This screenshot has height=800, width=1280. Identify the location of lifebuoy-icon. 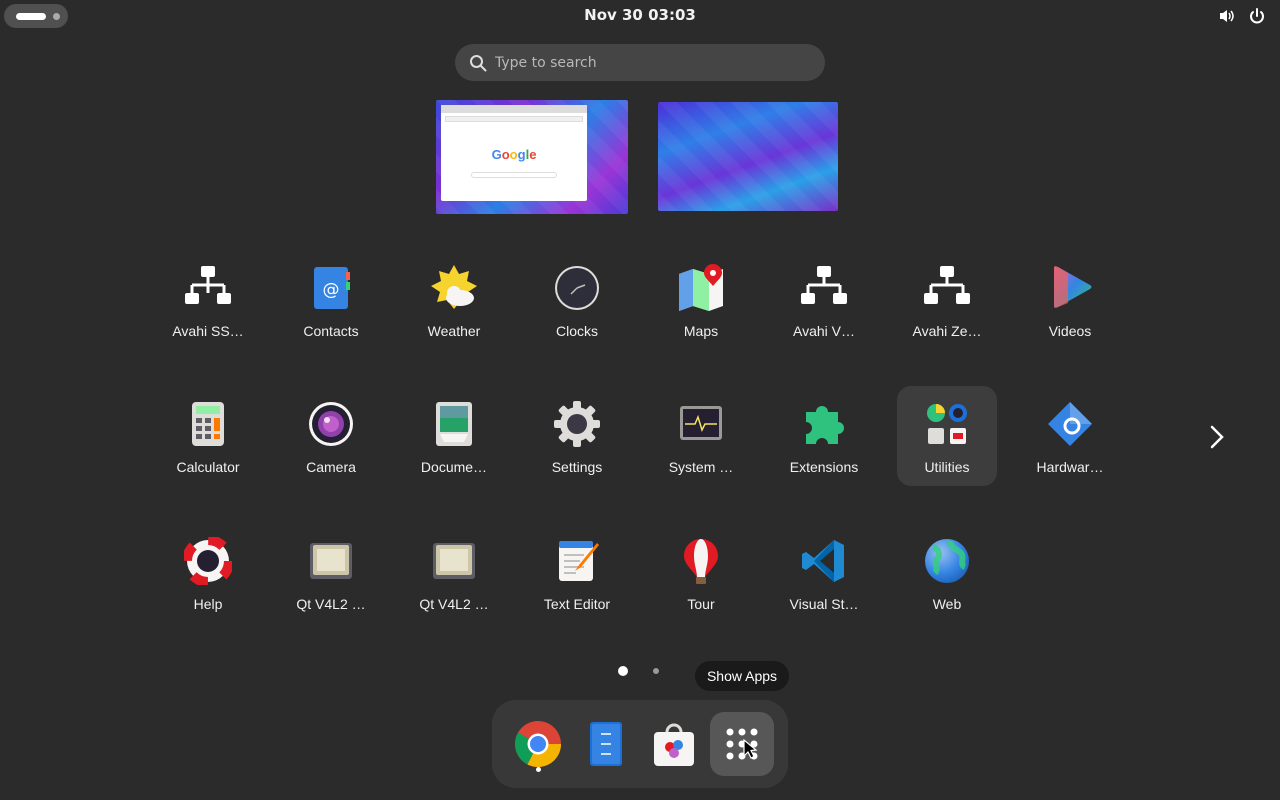
(208, 561).